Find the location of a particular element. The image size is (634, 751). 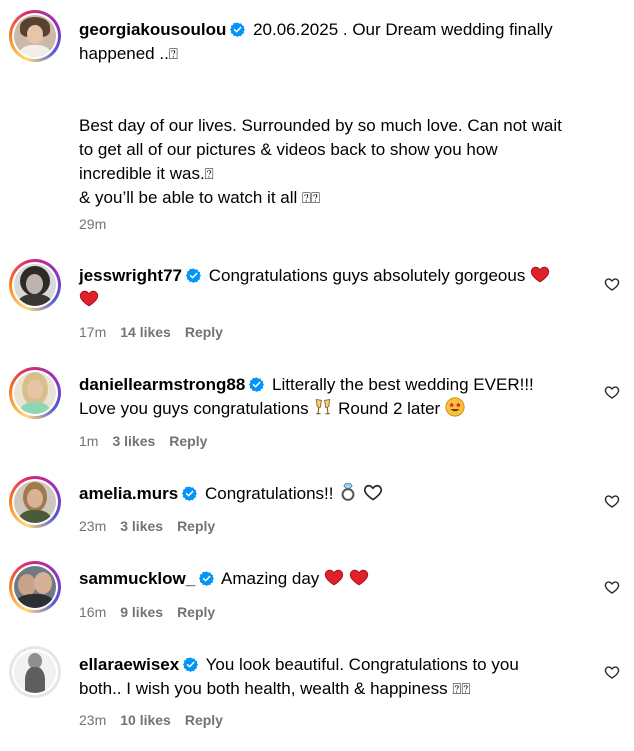

comment-username: ellaraewisex is located at coordinates (129, 664).